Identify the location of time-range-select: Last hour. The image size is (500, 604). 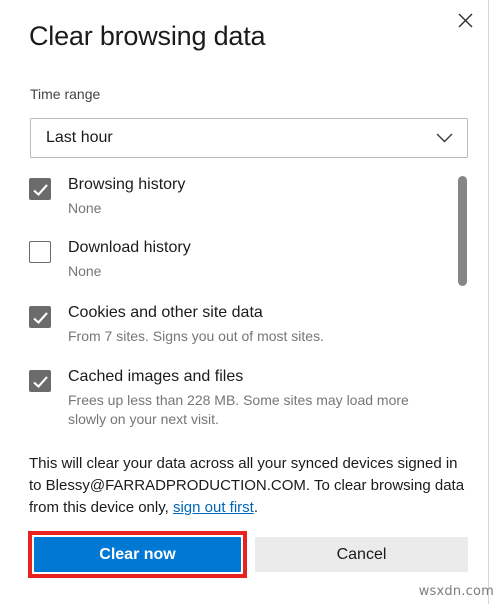
(249, 138).